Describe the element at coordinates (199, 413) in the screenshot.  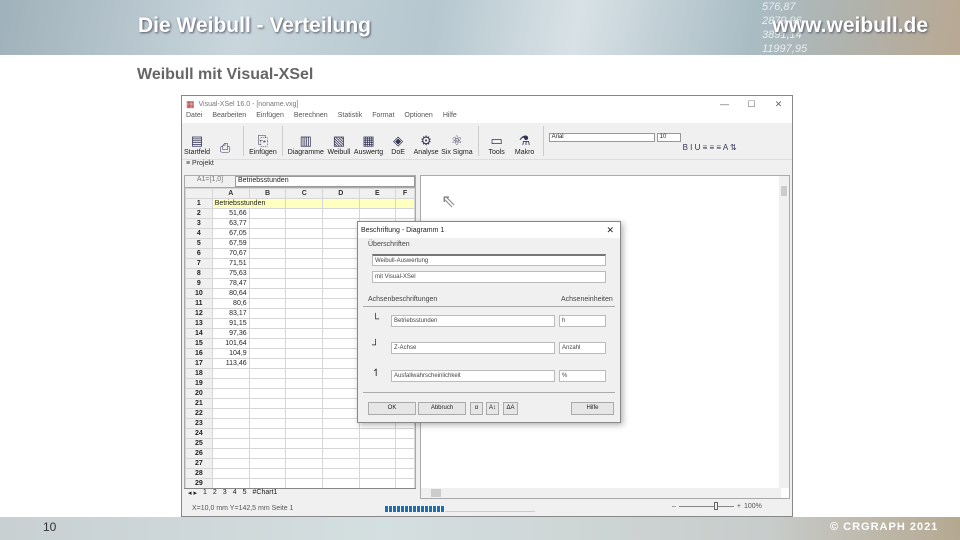
I see `row-header: 22` at that location.